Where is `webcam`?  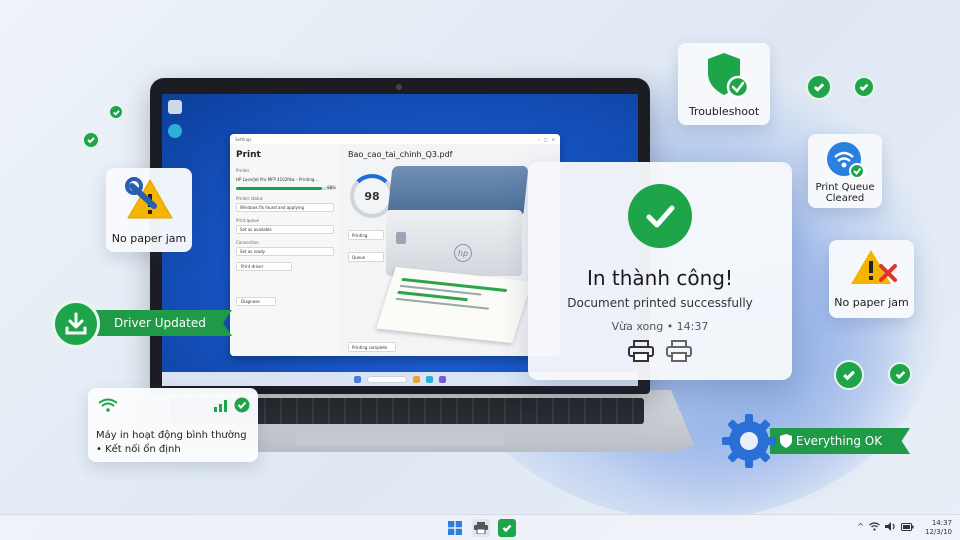
webcam is located at coordinates (399, 87).